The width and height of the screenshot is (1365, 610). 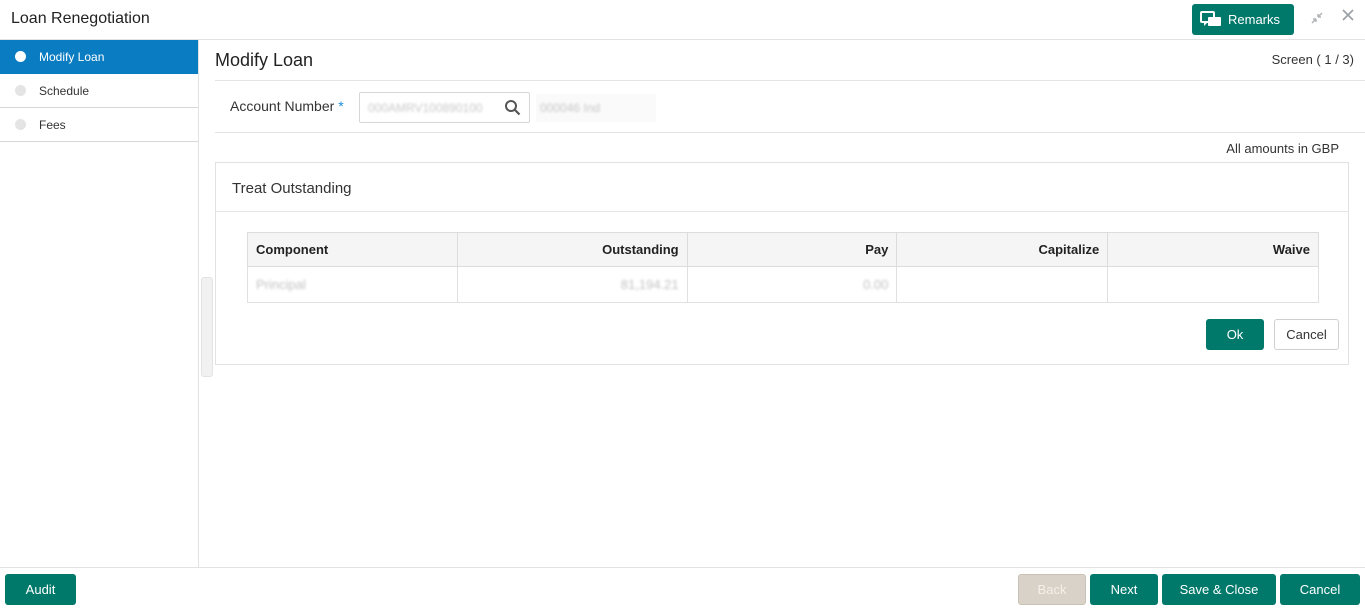 I want to click on table-row: Principal 81,194.21 0.00, so click(x=783, y=284).